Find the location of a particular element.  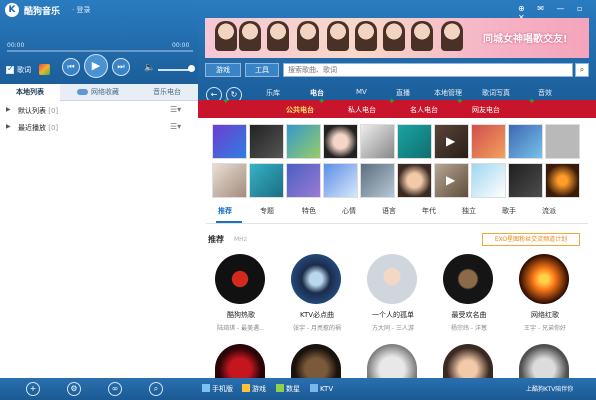

tab-category: 语言 is located at coordinates (389, 211).